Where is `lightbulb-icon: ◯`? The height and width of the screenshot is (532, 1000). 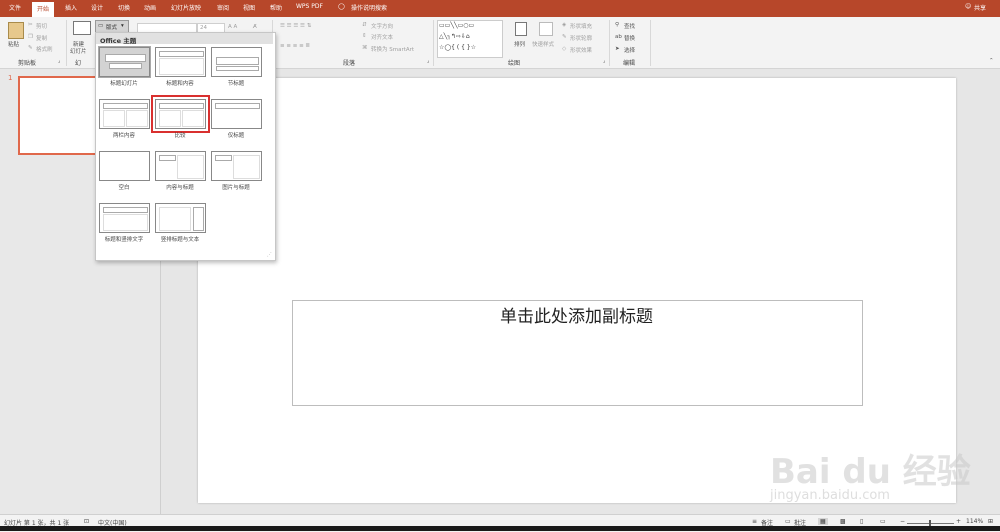
lightbulb-icon: ◯ is located at coordinates (341, 6).